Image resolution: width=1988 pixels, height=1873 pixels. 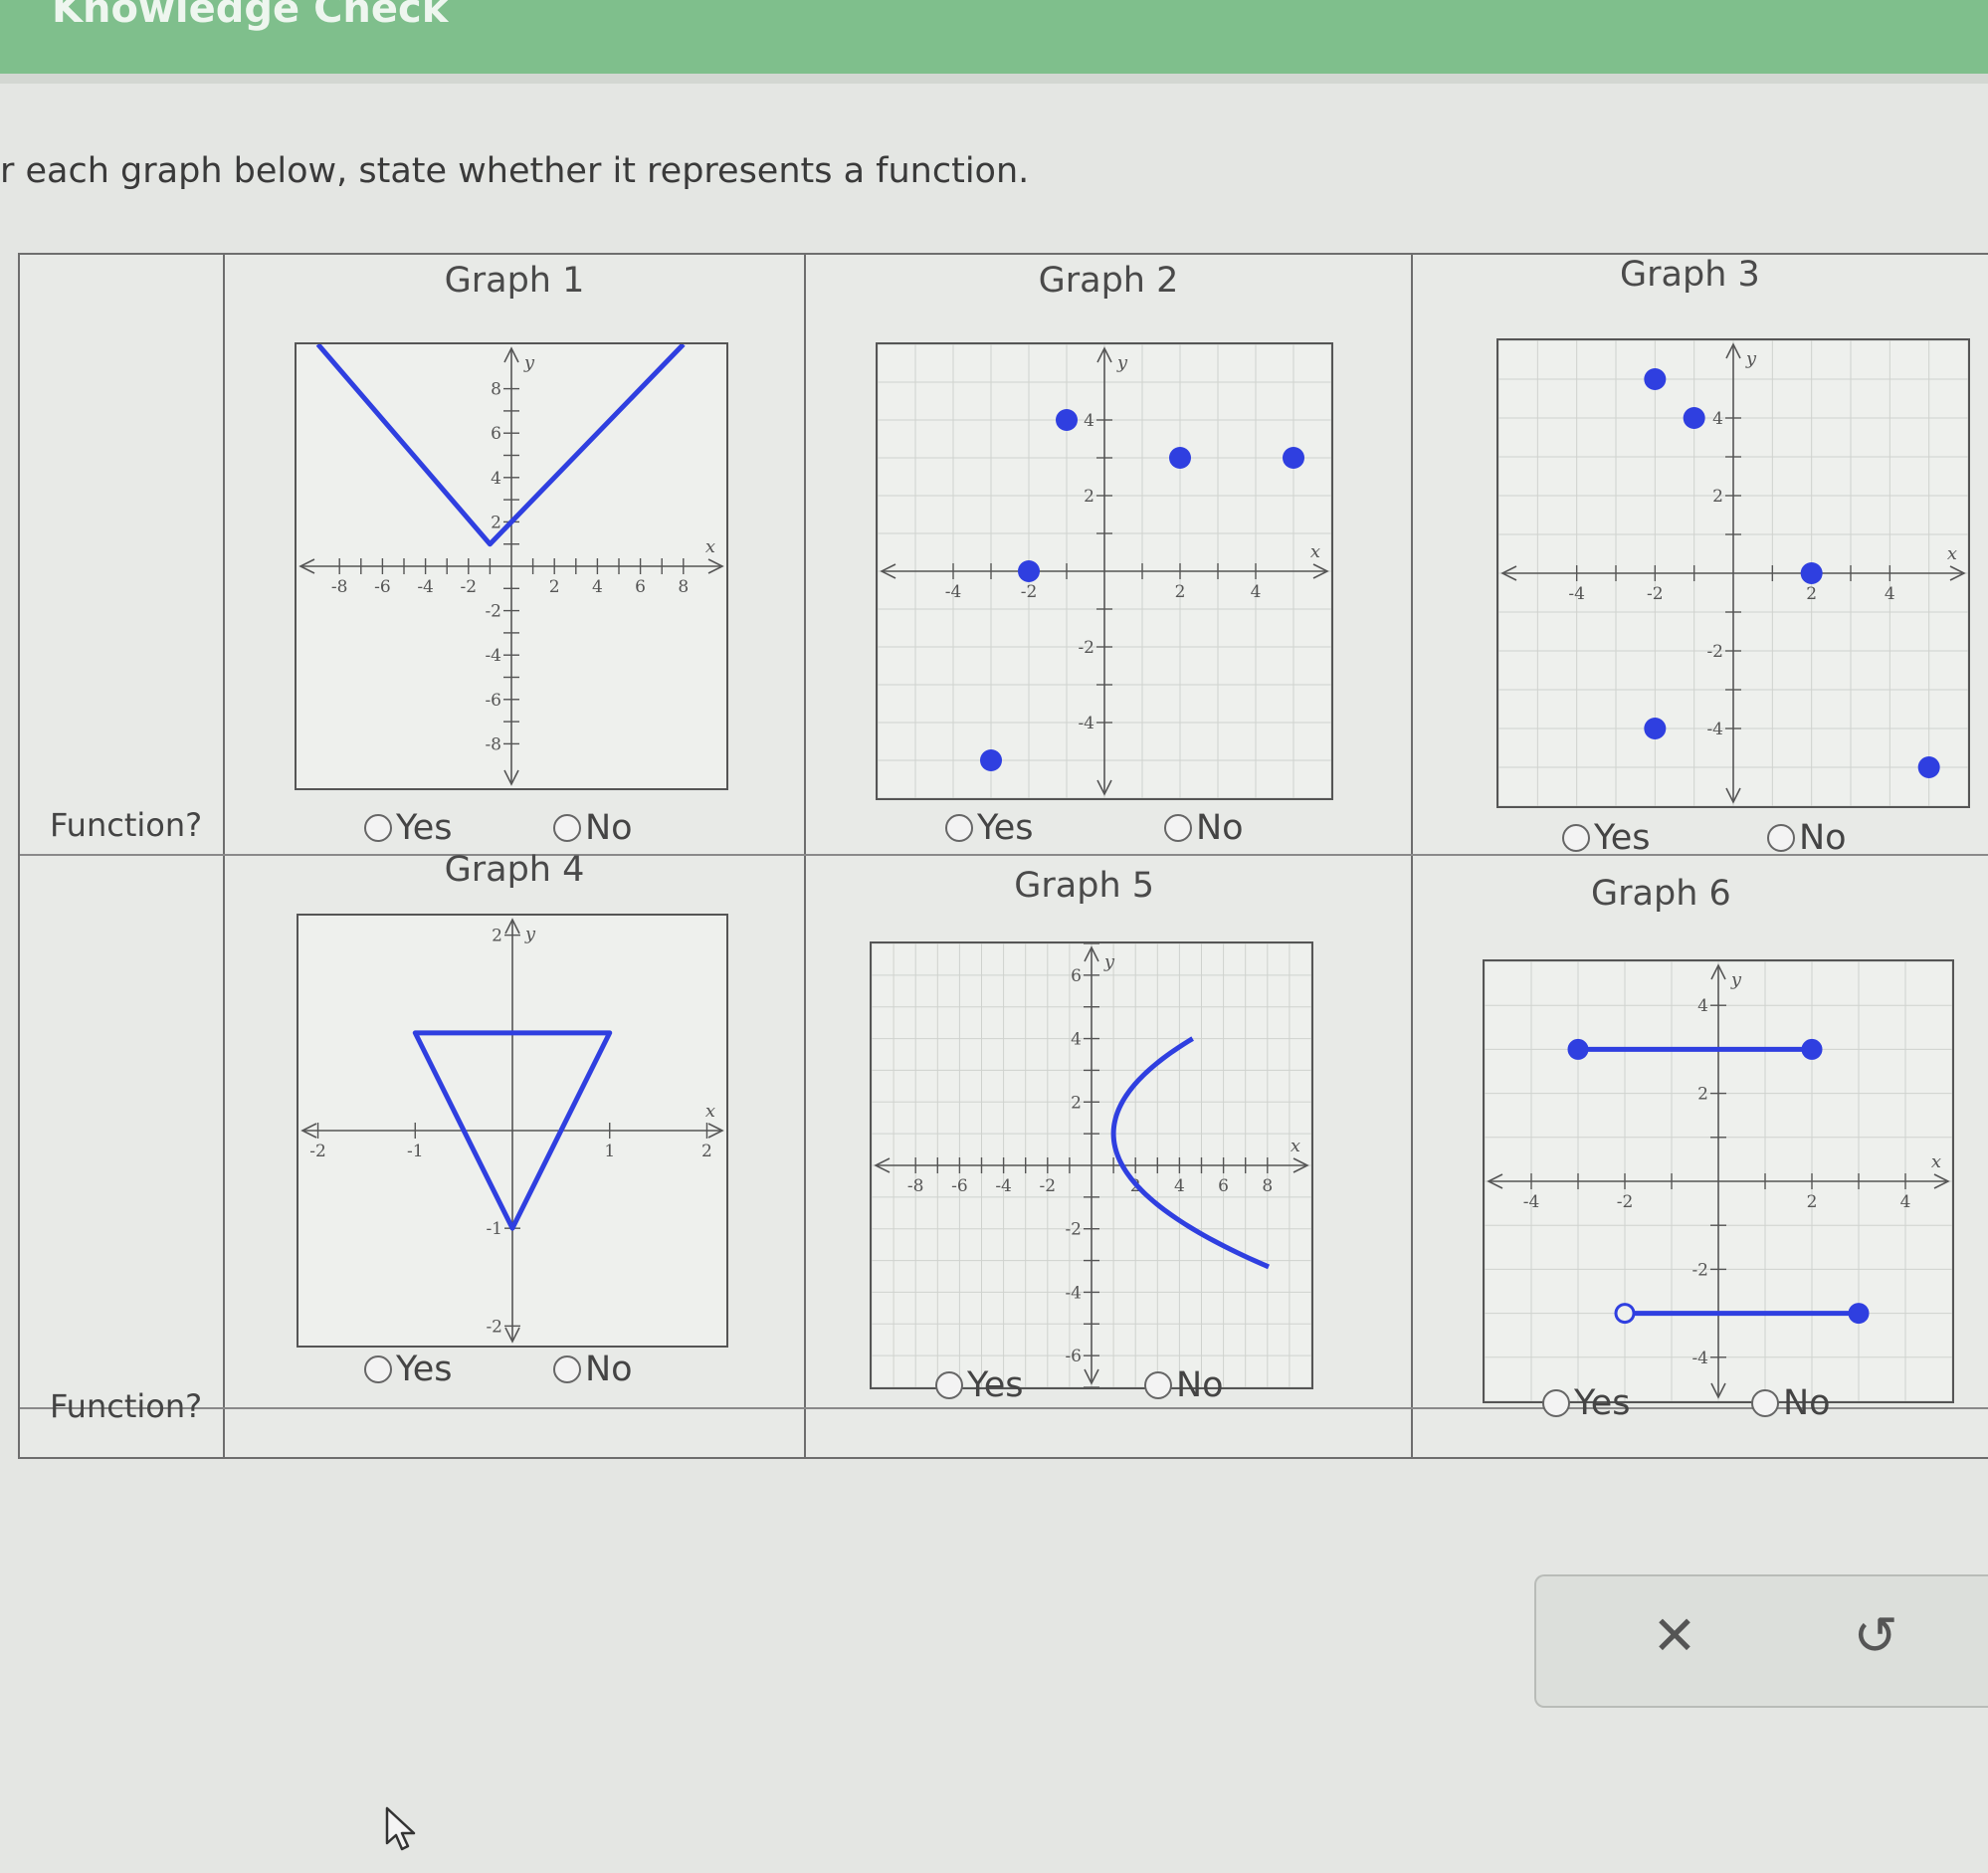 I want to click on undo-button: ↺, so click(x=1876, y=1636).